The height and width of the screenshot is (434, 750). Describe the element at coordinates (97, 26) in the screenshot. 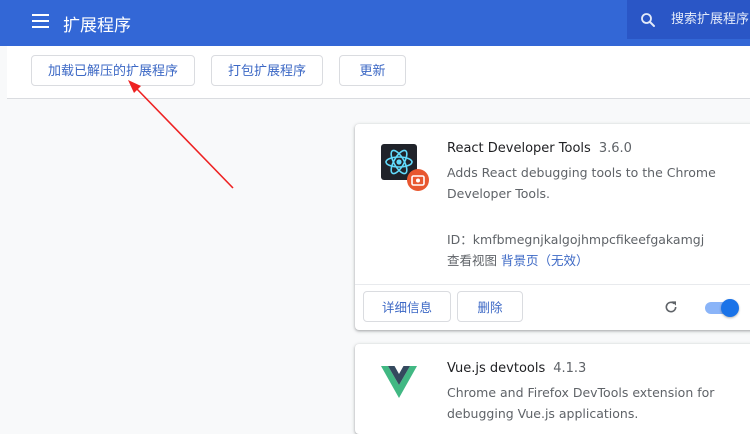

I see `page-title: 扩展程序` at that location.